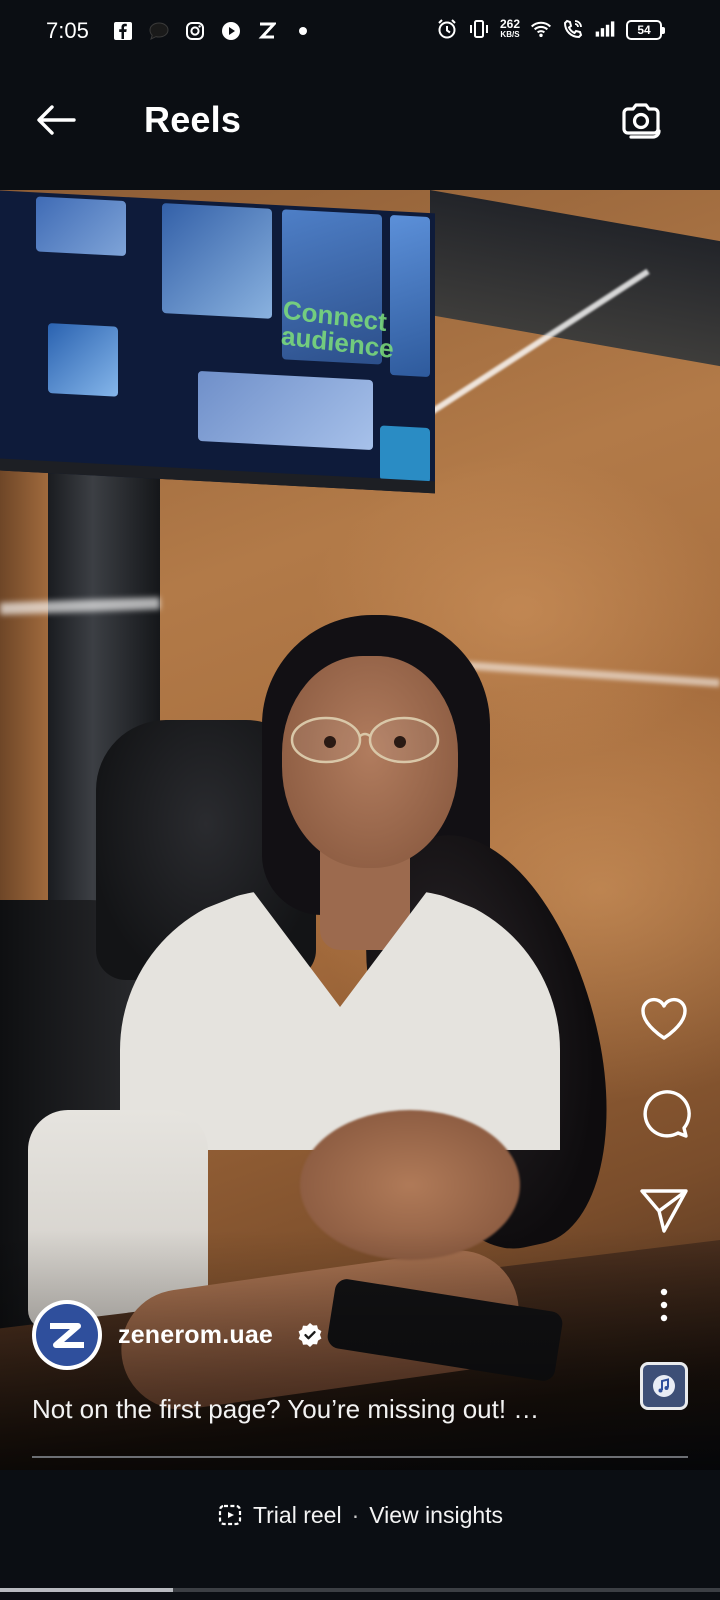  I want to click on send-icon, so click(664, 1211).